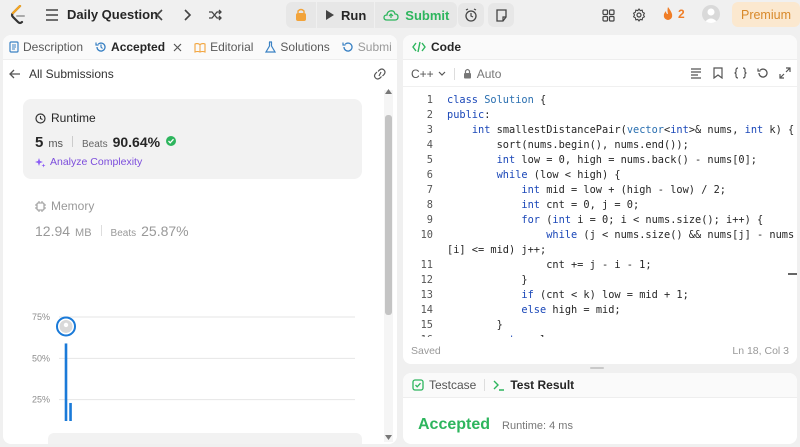 The height and width of the screenshot is (447, 800). I want to click on scroll-down-icon, so click(388, 437).